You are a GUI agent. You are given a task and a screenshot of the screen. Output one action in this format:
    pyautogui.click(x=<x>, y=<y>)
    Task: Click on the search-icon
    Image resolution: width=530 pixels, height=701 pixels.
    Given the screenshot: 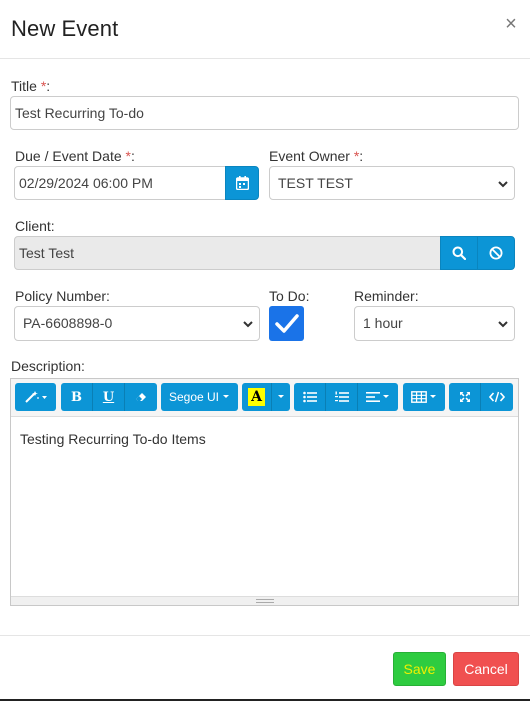 What is the action you would take?
    pyautogui.click(x=459, y=253)
    